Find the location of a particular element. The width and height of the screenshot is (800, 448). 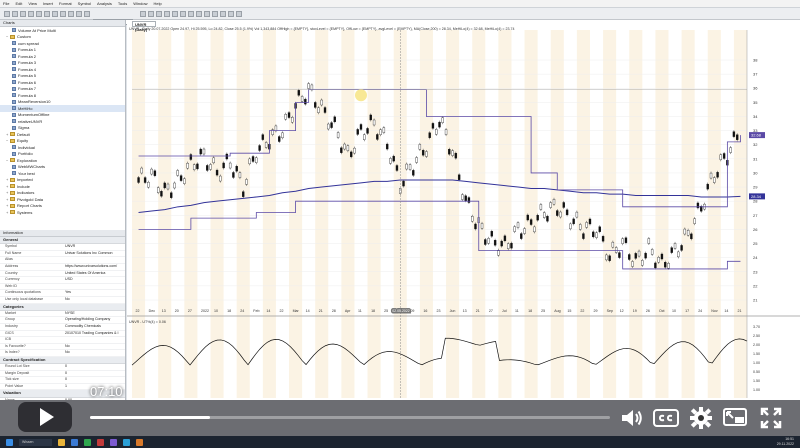

info-value: 20107010 Trading Companies & I is located at coordinates (95, 334).